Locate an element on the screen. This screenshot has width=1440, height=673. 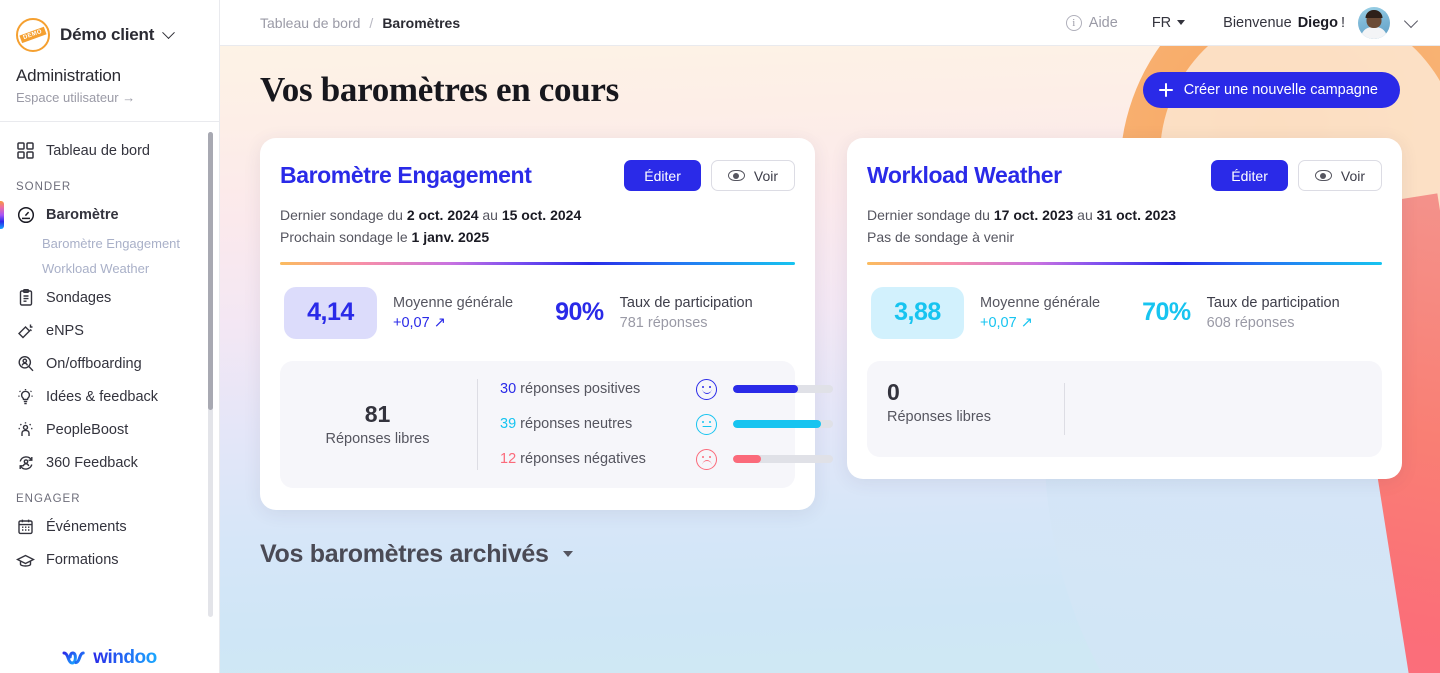
score-delta: +0,07 ↗ is located at coordinates (419, 322).